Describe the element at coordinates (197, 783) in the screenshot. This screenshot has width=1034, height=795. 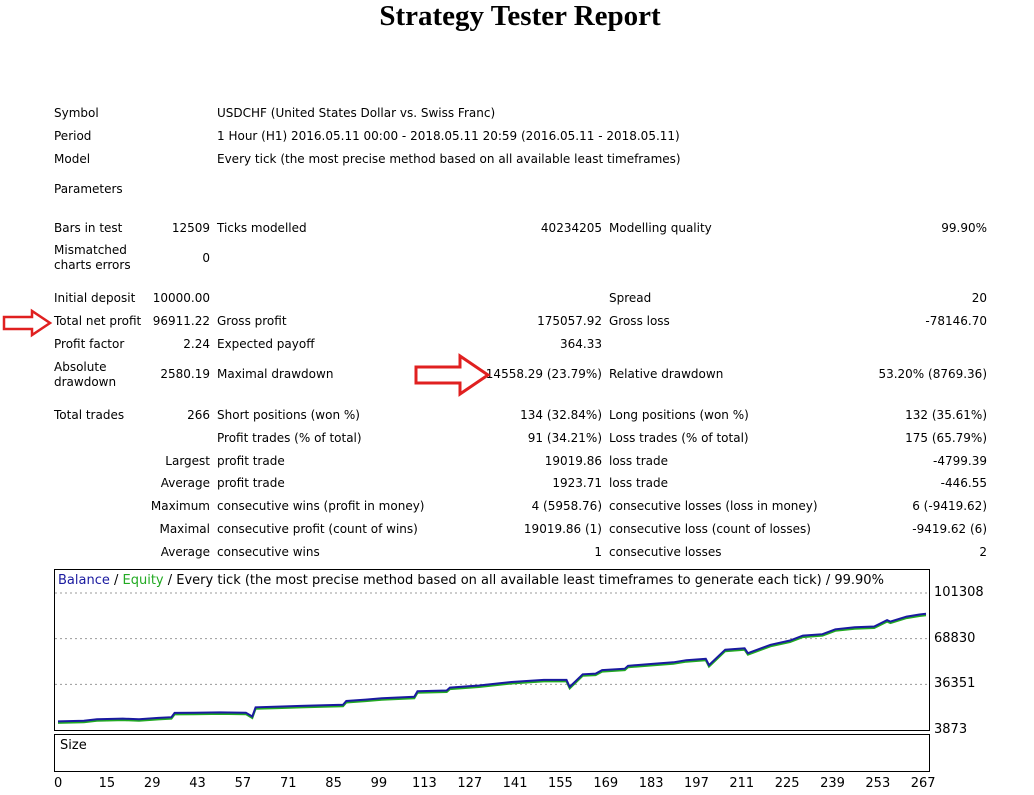
I see `x-tick-label: 43` at that location.